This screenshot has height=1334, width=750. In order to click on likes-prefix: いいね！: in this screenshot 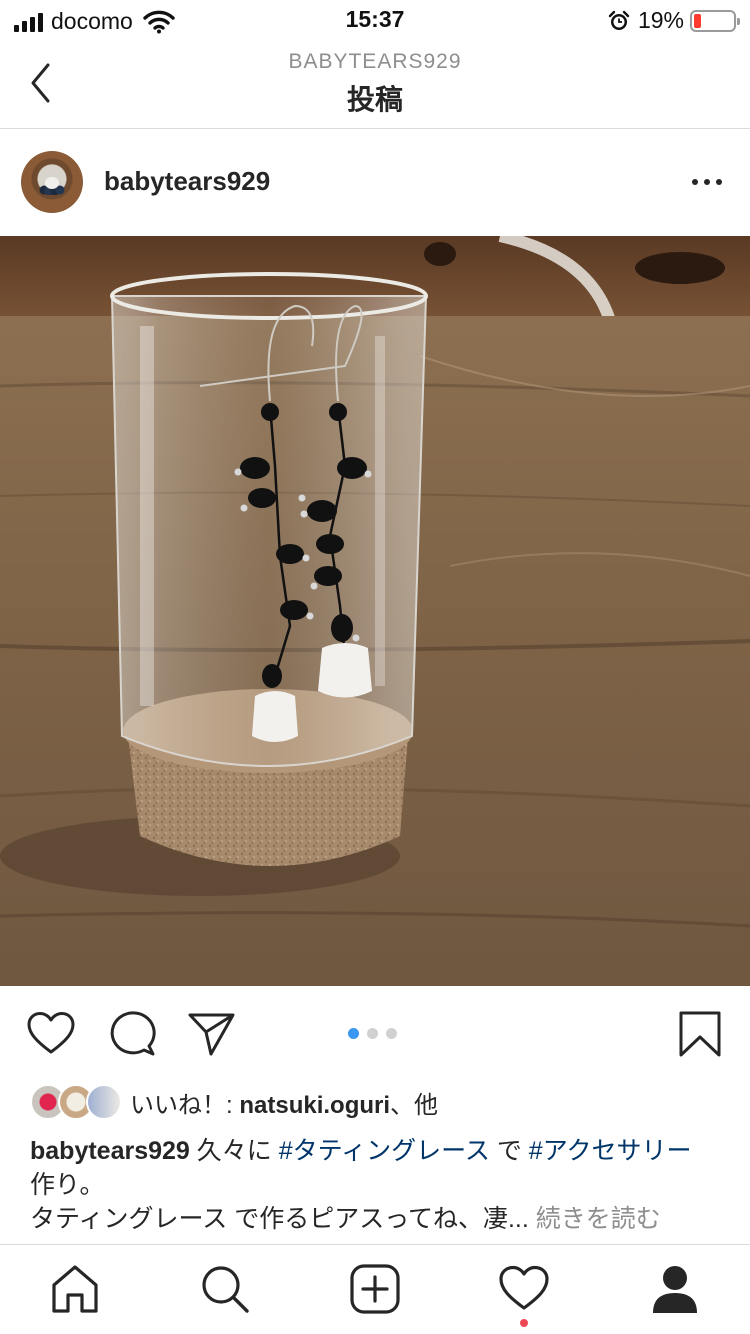, I will do `click(185, 1105)`.